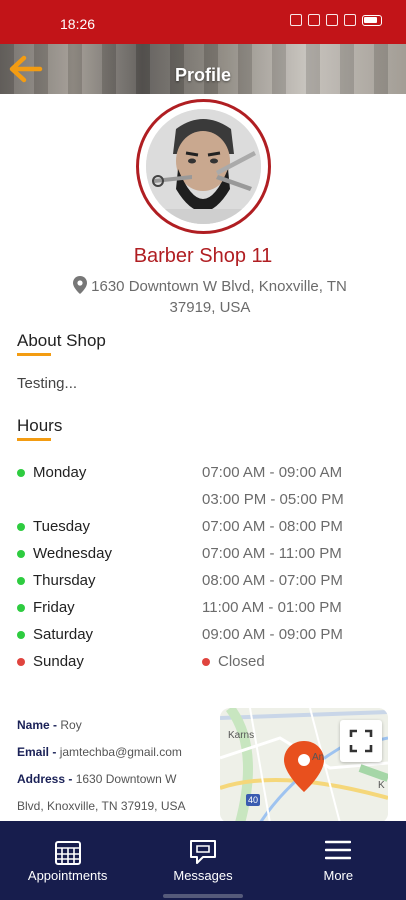 The height and width of the screenshot is (900, 406). What do you see at coordinates (67, 875) in the screenshot?
I see `nav-appointments-label: Appointments` at bounding box center [67, 875].